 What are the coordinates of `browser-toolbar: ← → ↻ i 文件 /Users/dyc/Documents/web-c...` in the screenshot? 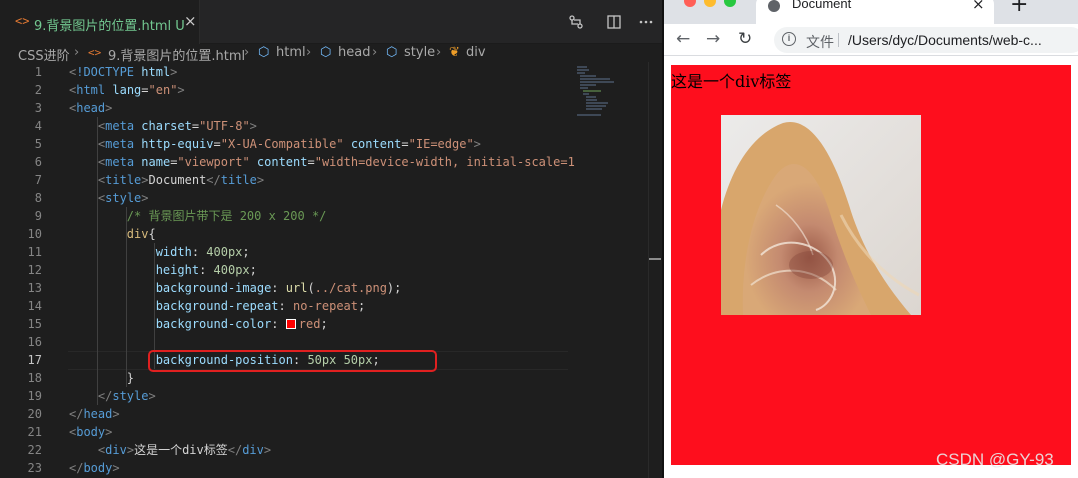 It's located at (871, 40).